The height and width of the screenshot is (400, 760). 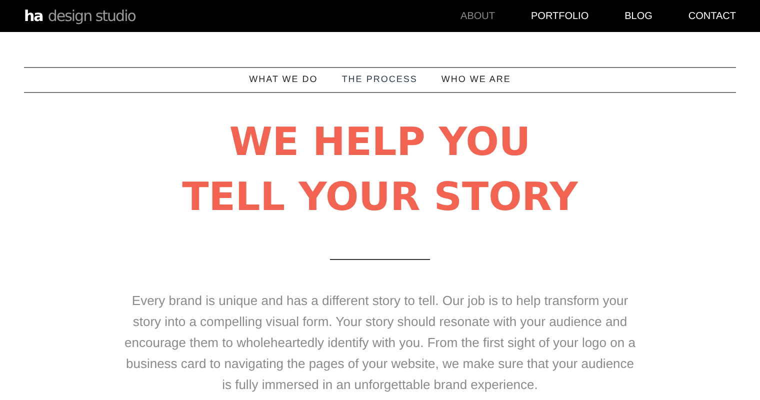 What do you see at coordinates (380, 143) in the screenshot?
I see `hero-heading: WE HELP YOU` at bounding box center [380, 143].